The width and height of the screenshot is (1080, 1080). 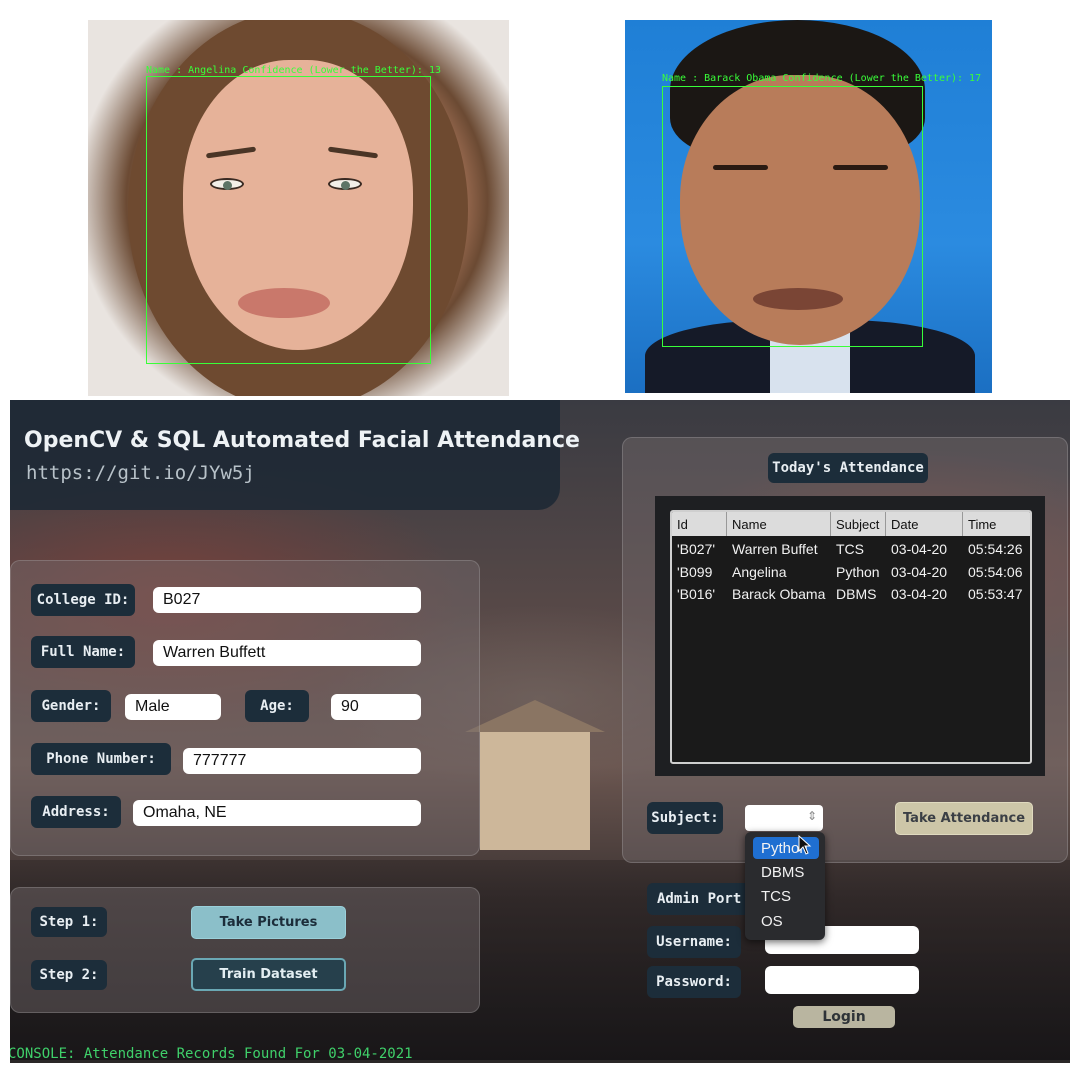 I want to click on subject-select: ⇕, so click(x=784, y=818).